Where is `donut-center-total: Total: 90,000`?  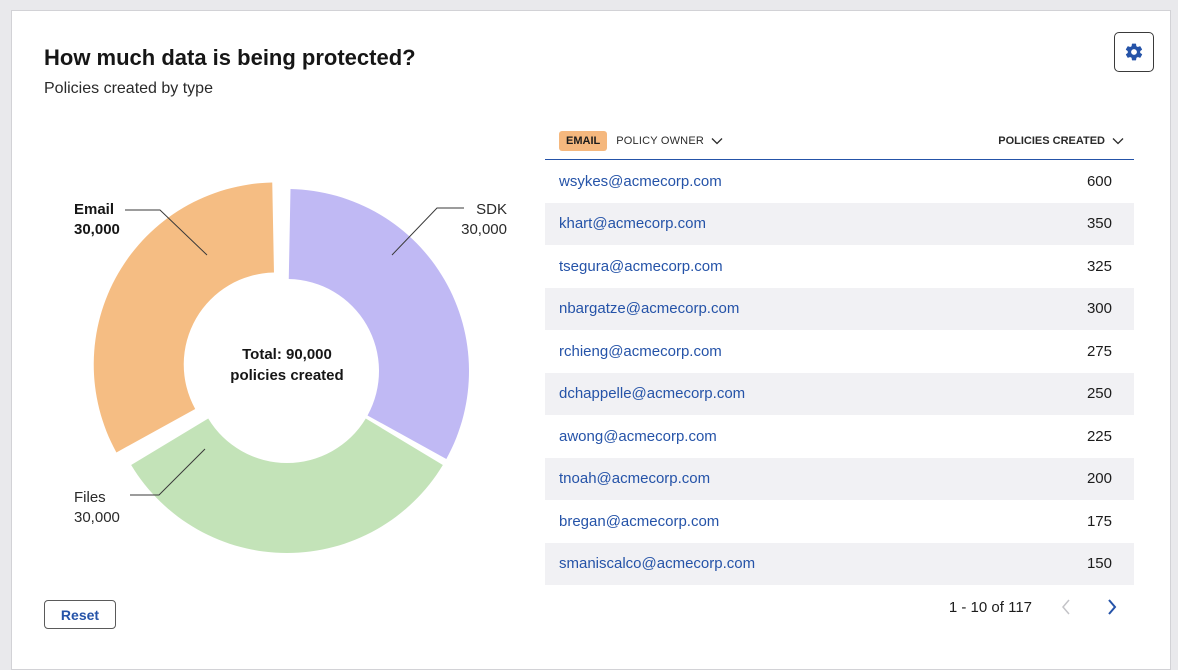
donut-center-total: Total: 90,000 is located at coordinates (287, 354).